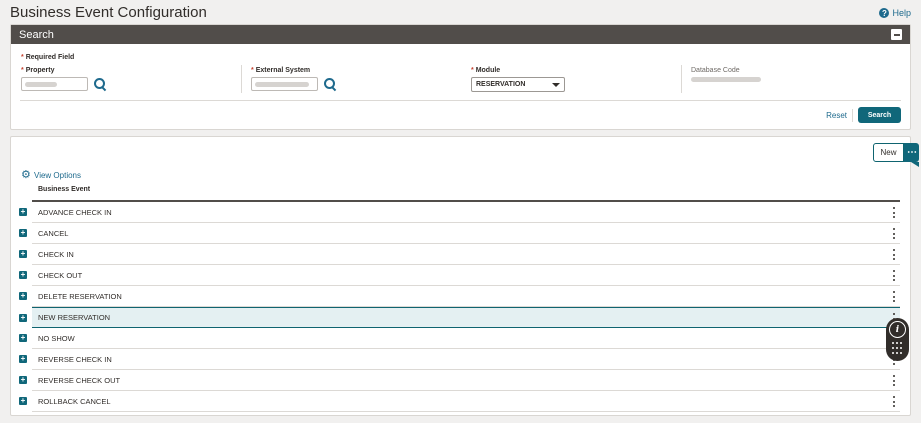 The height and width of the screenshot is (423, 921). I want to click on row-label: ROLLBACK CANCEL, so click(74, 401).